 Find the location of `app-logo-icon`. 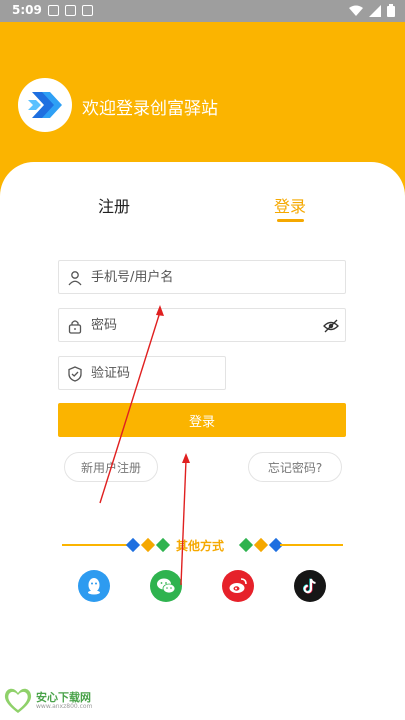

app-logo-icon is located at coordinates (45, 105).